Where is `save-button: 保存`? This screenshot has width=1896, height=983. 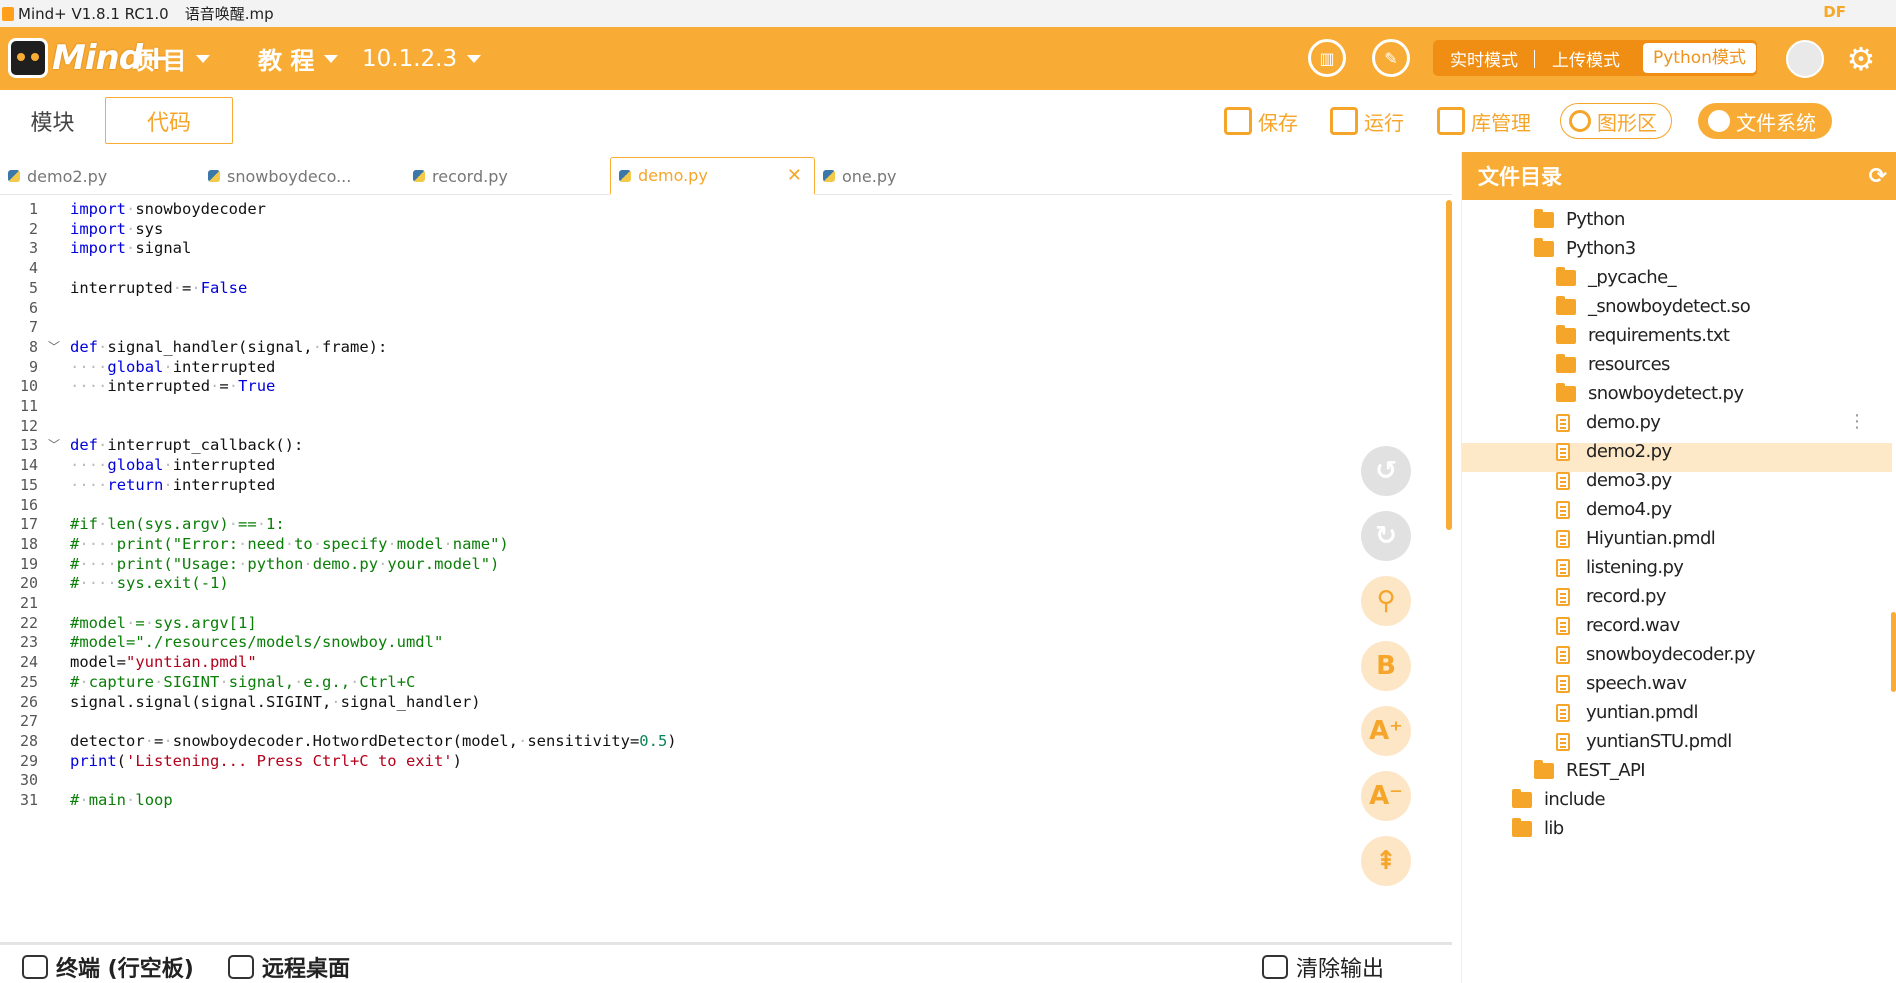
save-button: 保存 is located at coordinates (1261, 121).